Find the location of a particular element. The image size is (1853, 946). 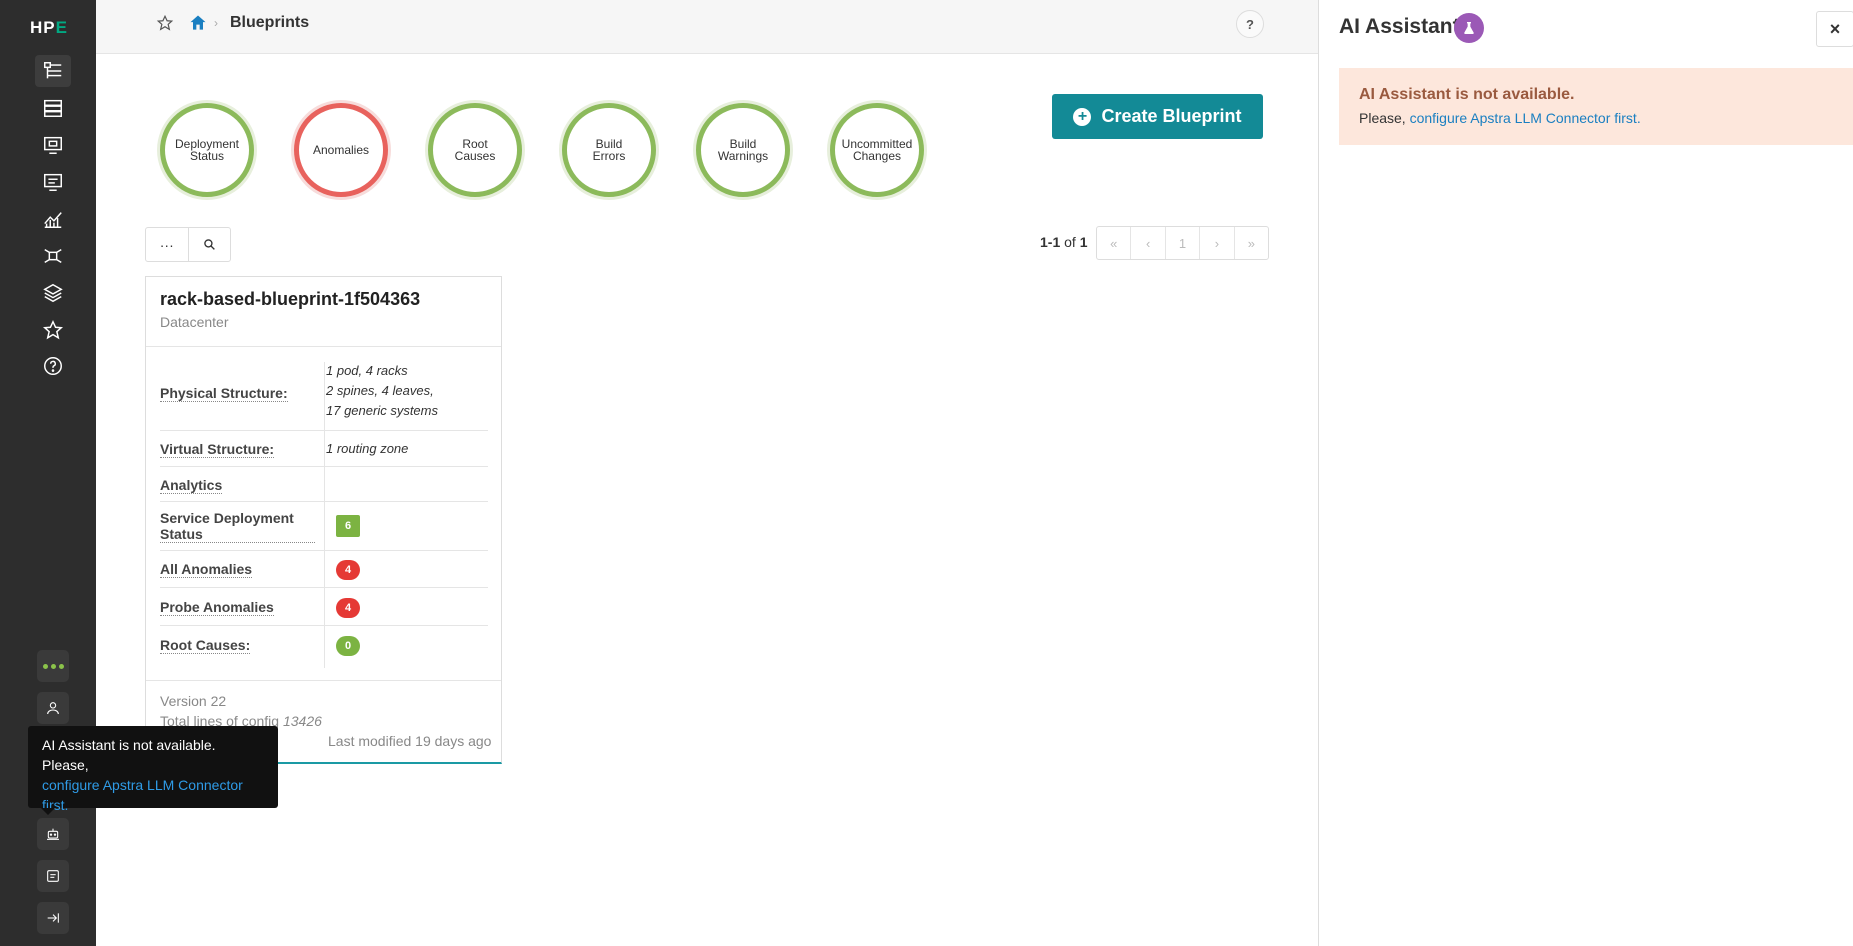

ai-assistant-icon is located at coordinates (53, 834).